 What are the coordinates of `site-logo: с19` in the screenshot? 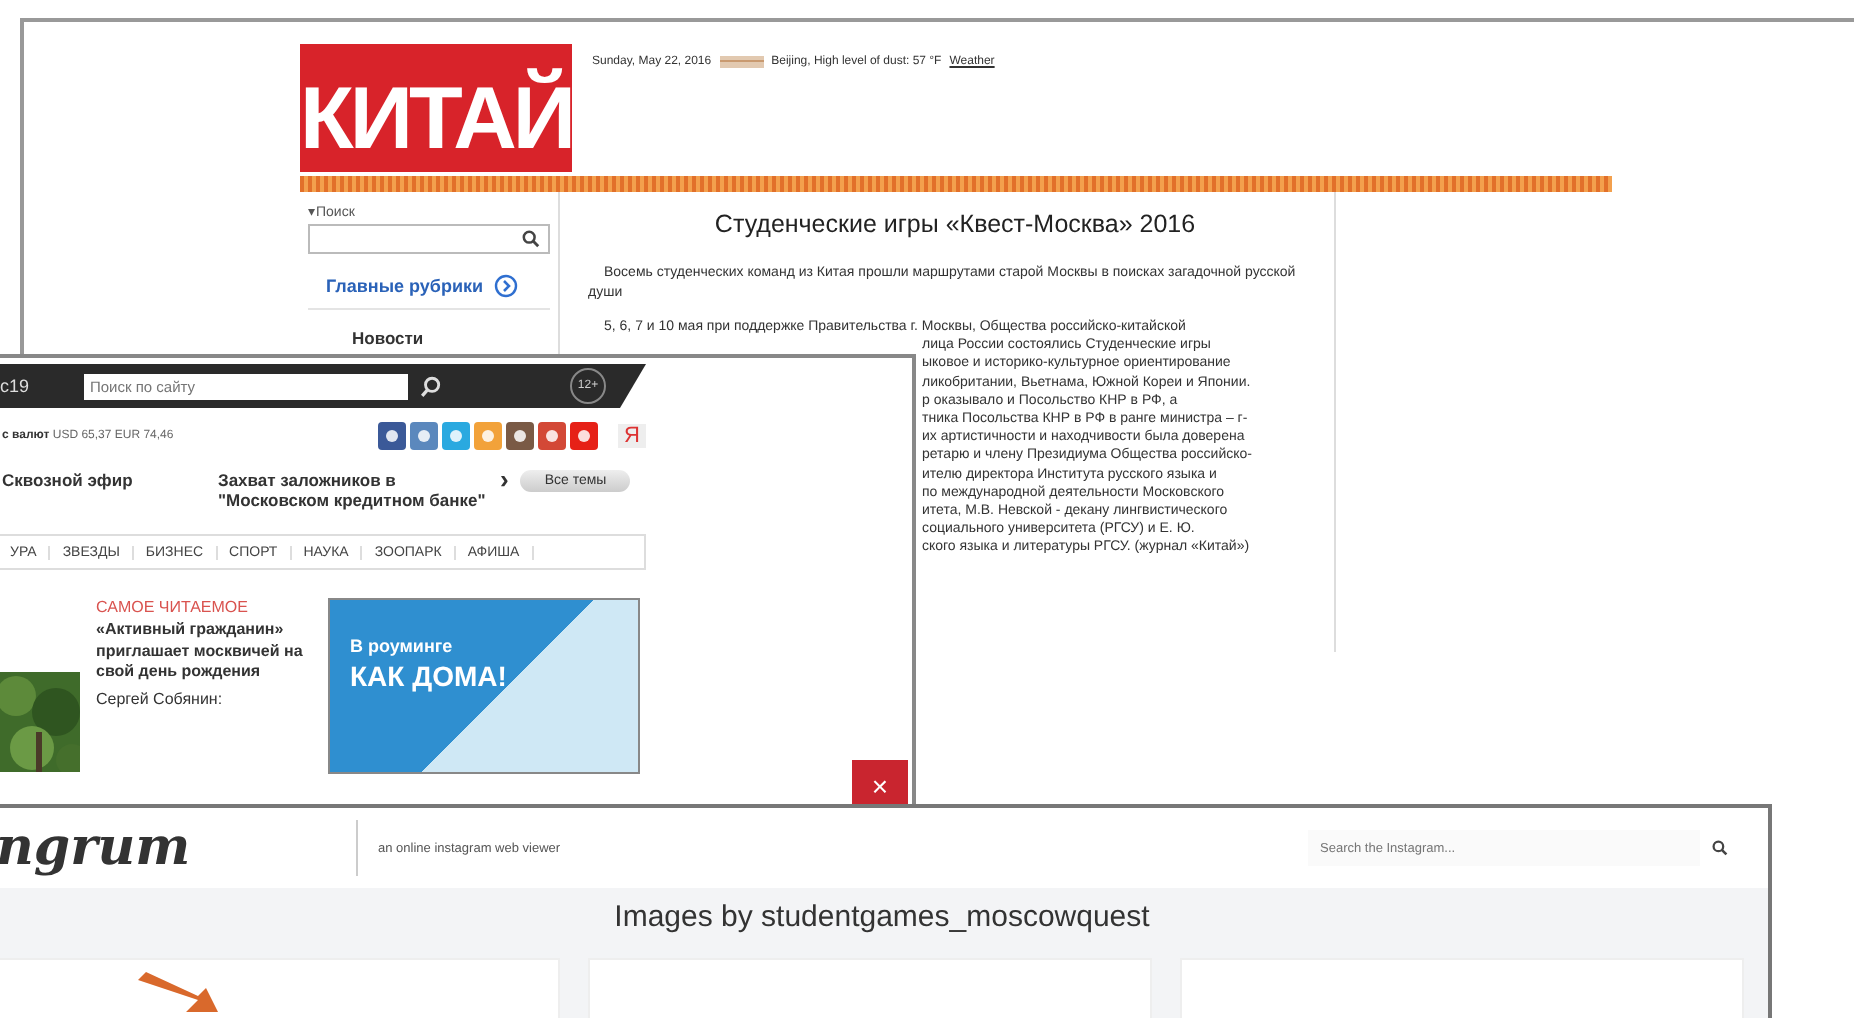 It's located at (36, 386).